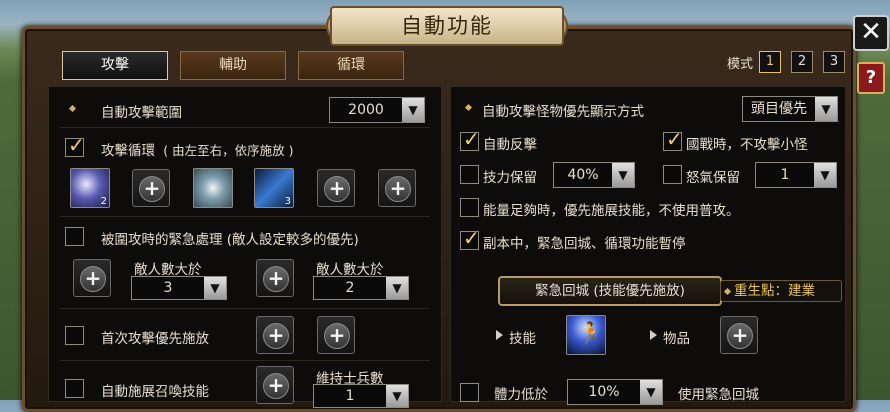  What do you see at coordinates (230, 240) in the screenshot?
I see `surrounded-label: 被圍攻時的緊急處理 (敵人設定較多的優先)` at bounding box center [230, 240].